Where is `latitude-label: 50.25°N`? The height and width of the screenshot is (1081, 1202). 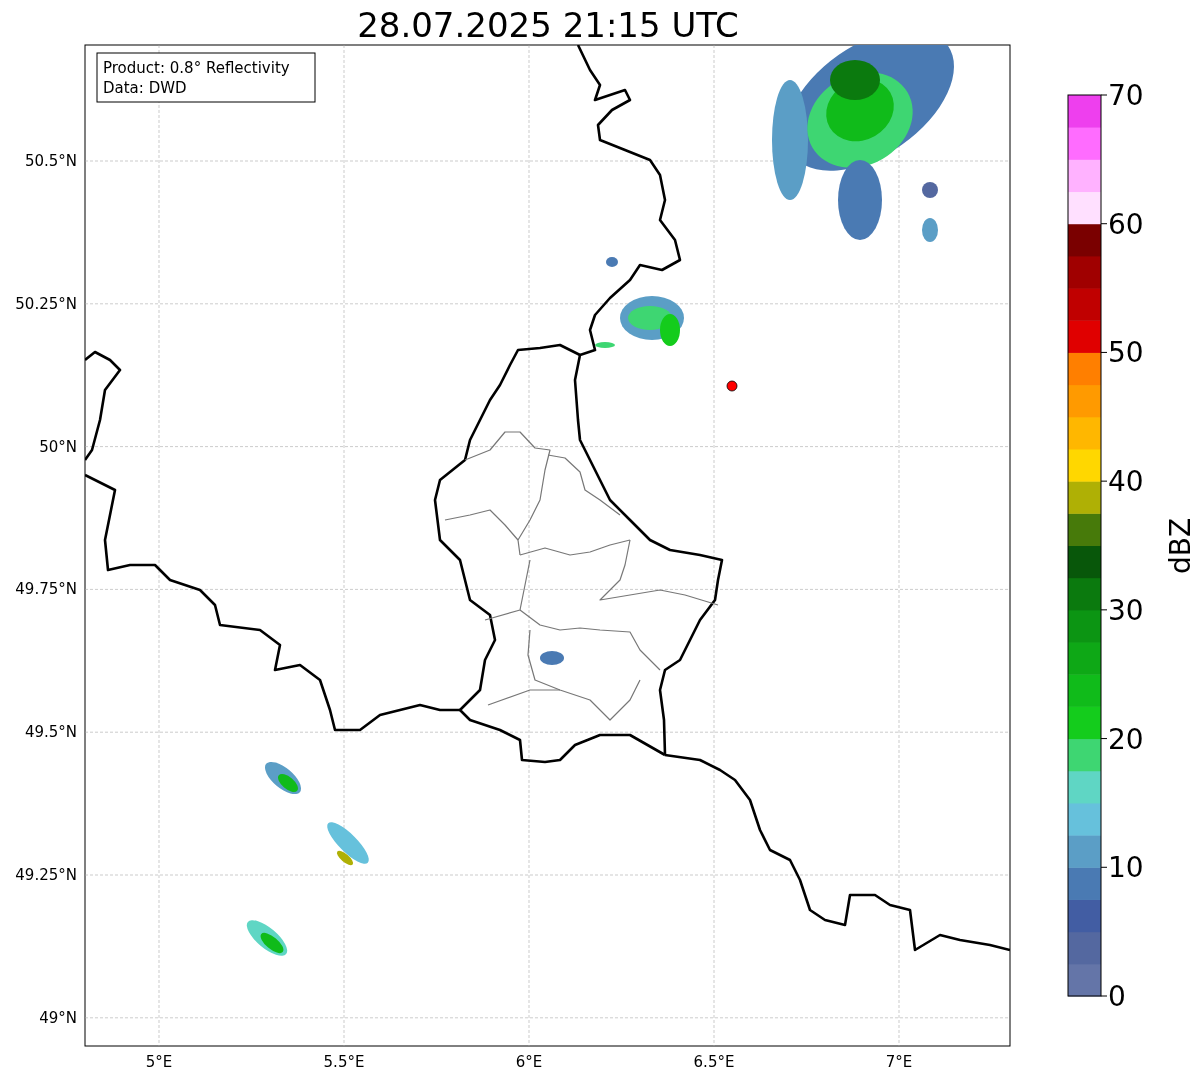
latitude-label: 50.25°N is located at coordinates (46, 303).